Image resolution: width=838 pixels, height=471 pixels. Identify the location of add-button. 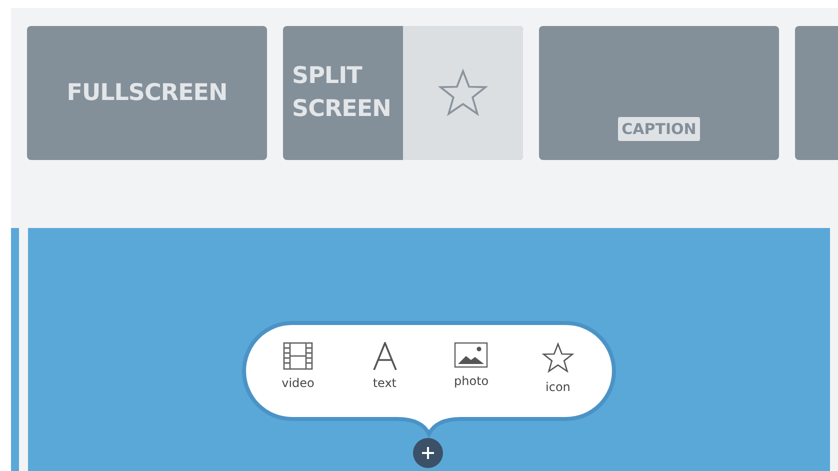
(428, 453).